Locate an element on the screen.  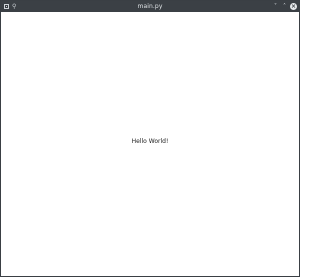
window-controls: ˅ ˄ × is located at coordinates (284, 6).